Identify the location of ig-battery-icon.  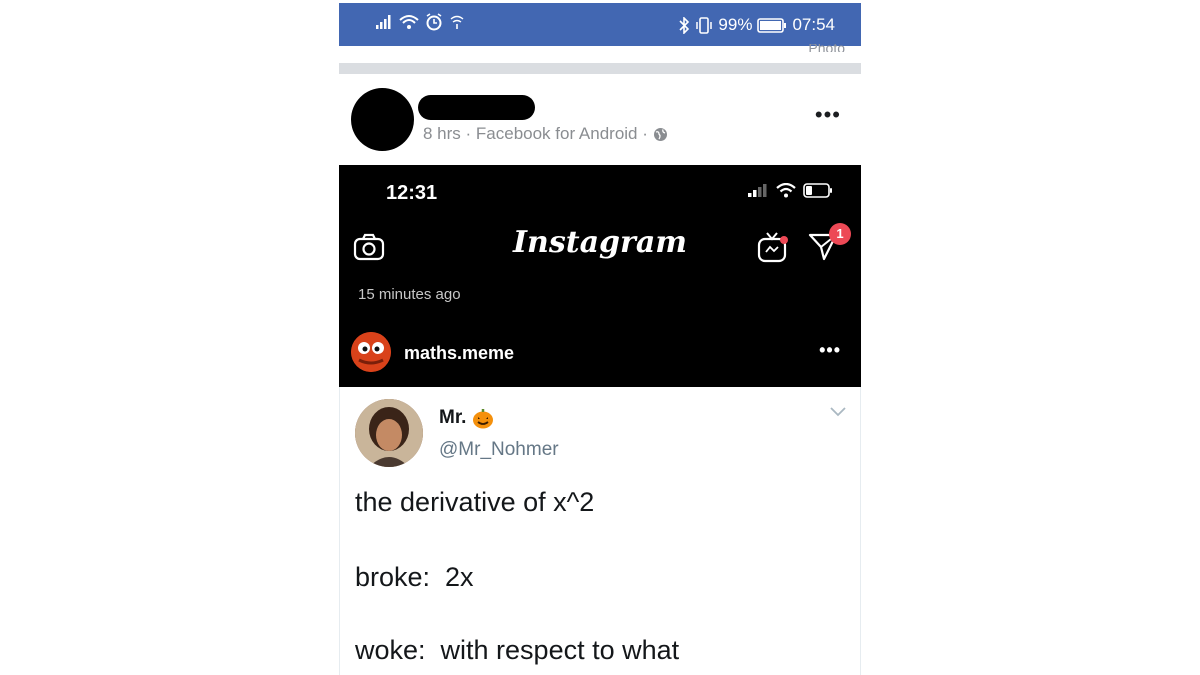
(817, 190).